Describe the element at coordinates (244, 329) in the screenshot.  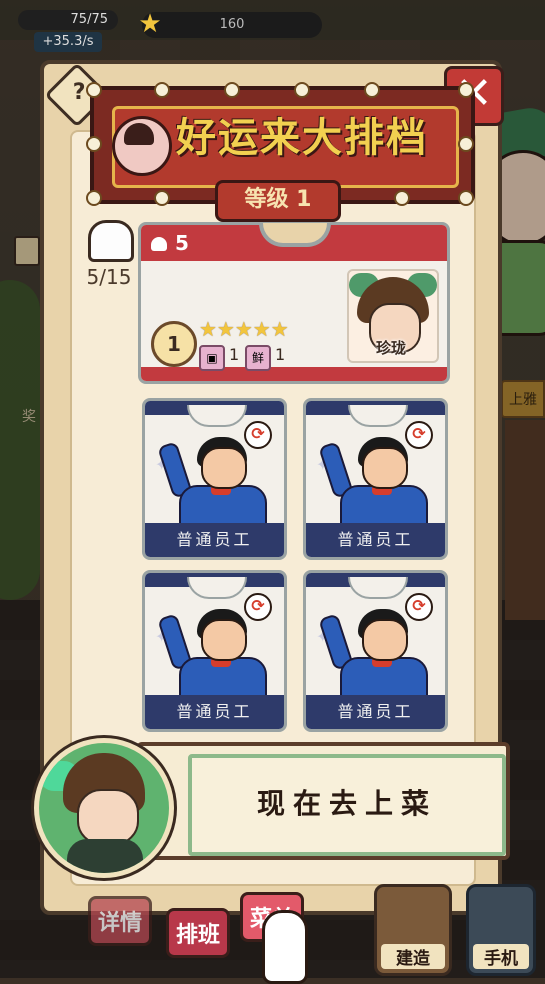
I see `chef-stars: ★★★★★` at that location.